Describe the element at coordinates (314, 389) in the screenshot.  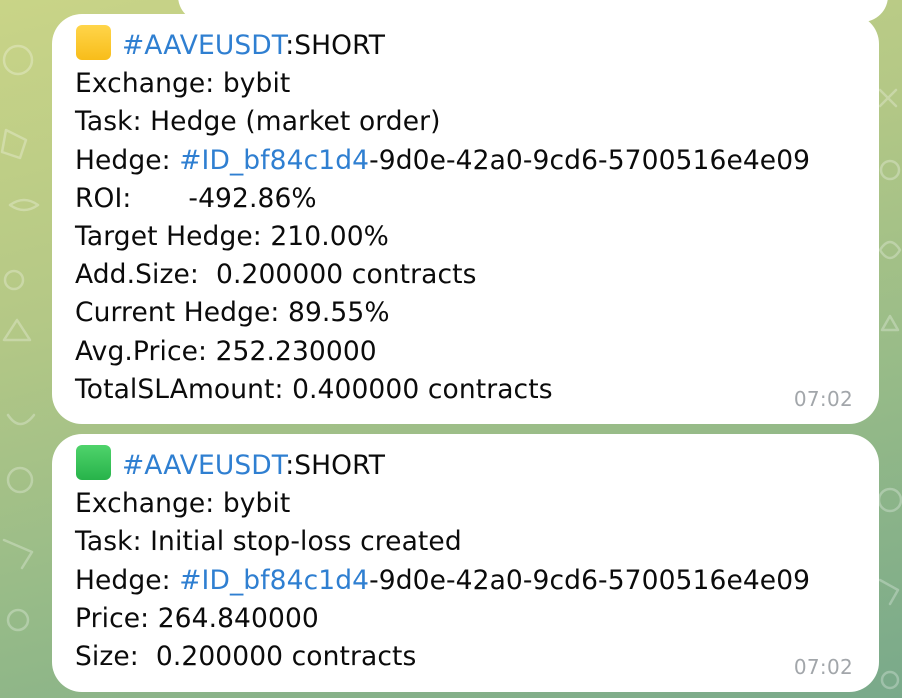
I see `total-sl-amount-line: TotalSLAmount: 0.400000 contracts` at that location.